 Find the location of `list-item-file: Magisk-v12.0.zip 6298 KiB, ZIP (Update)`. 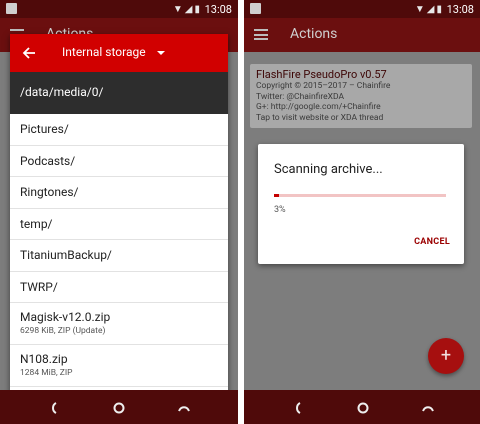

list-item-file: Magisk-v12.0.zip 6298 KiB, ZIP (Update) is located at coordinates (119, 324).